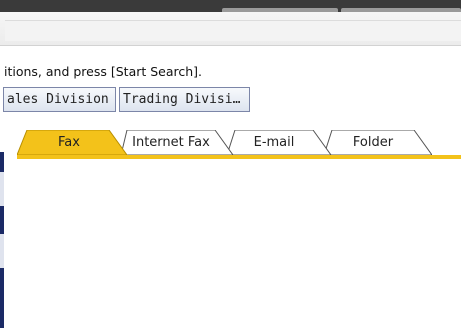  Describe the element at coordinates (230, 6) in the screenshot. I see `top-bar` at that location.